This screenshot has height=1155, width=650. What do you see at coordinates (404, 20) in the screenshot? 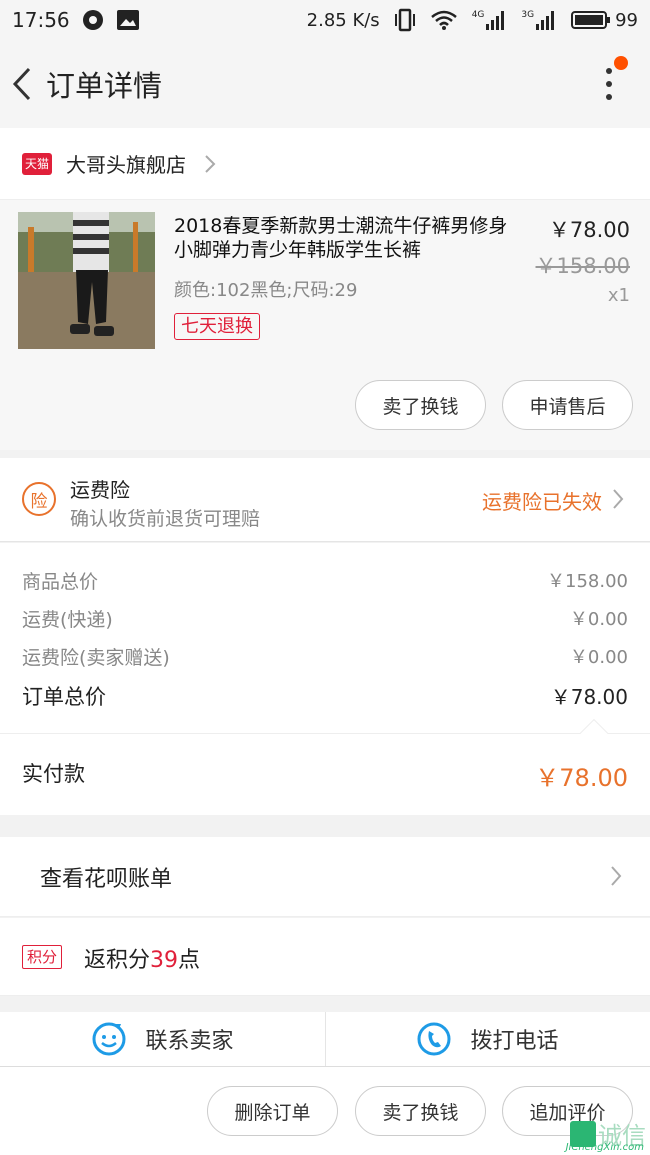
I see `vibrate-icon` at bounding box center [404, 20].